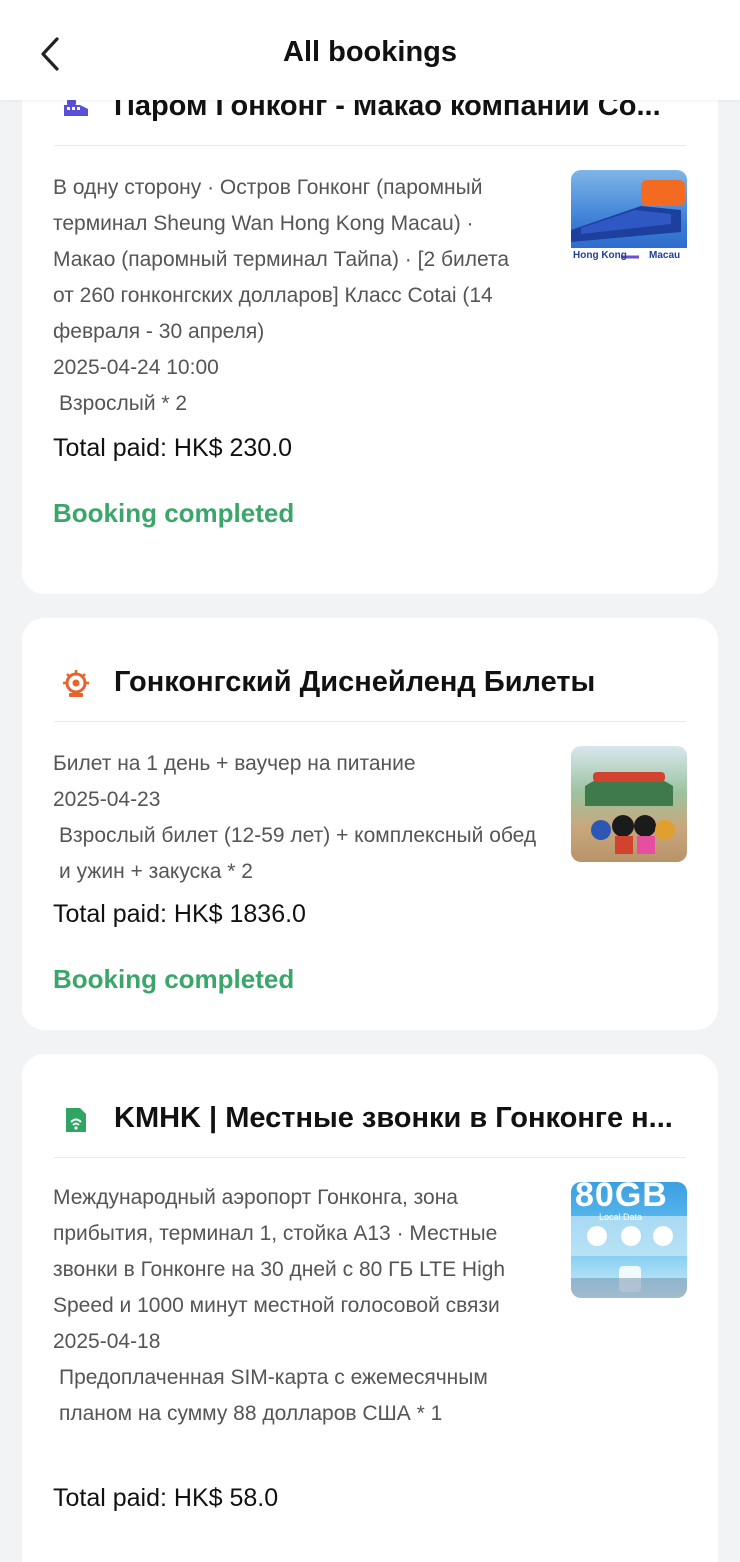 This screenshot has width=740, height=1562. I want to click on booking-title: Гонконгский Диснейленд Билеты, so click(400, 682).